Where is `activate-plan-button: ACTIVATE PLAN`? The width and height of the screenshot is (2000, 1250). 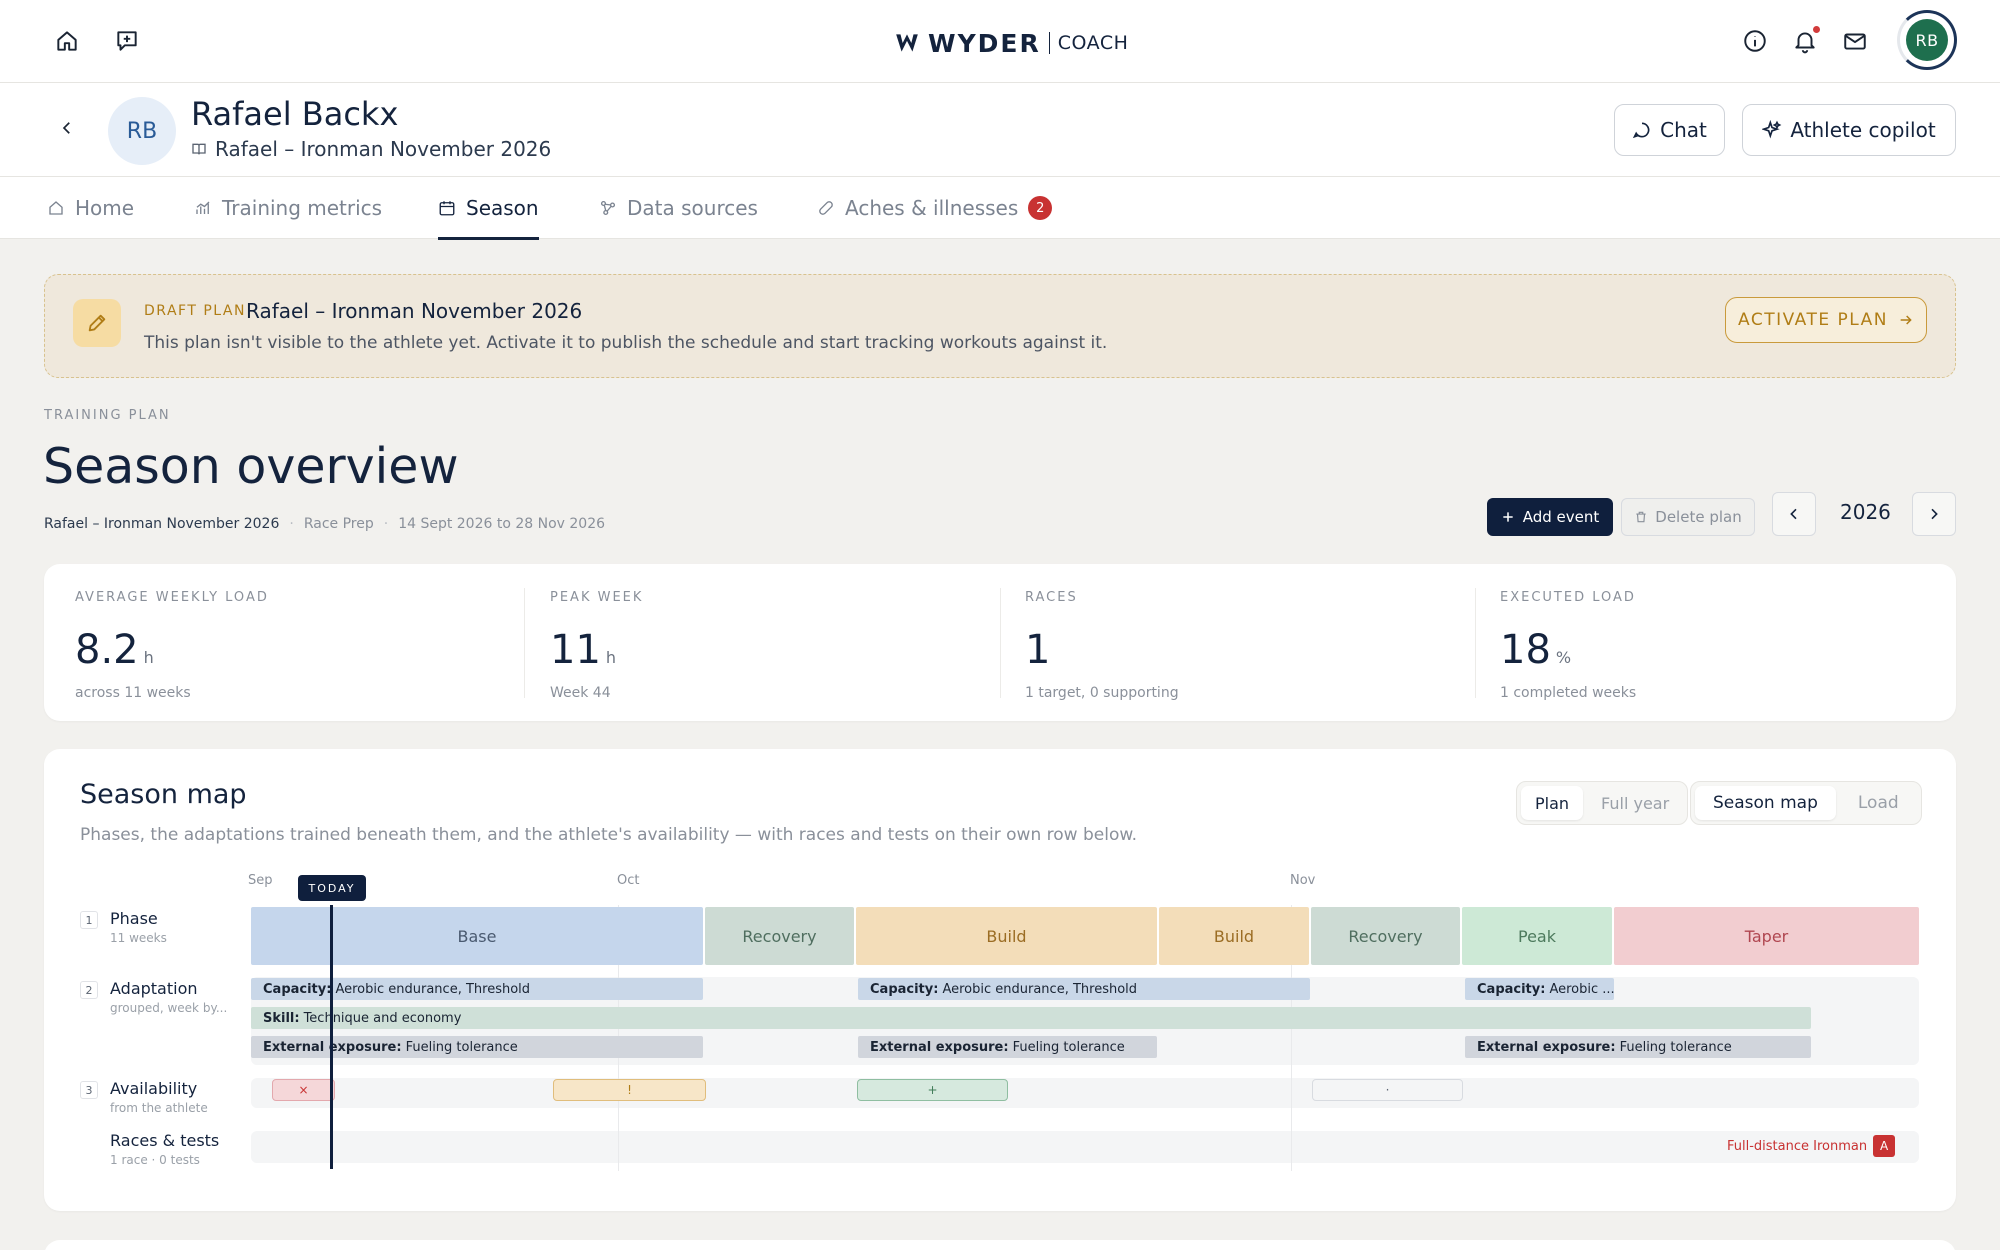
activate-plan-button: ACTIVATE PLAN is located at coordinates (1826, 320).